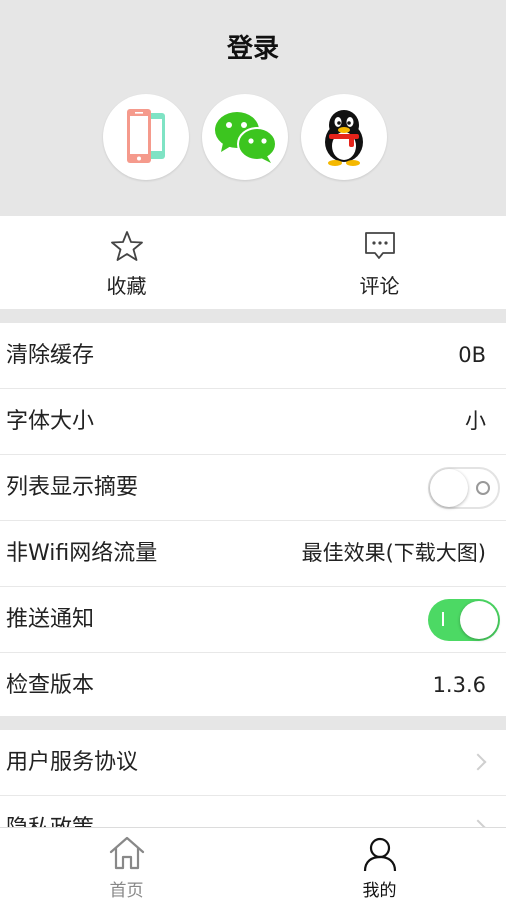 This screenshot has height=901, width=506. I want to click on home-icon, so click(126, 853).